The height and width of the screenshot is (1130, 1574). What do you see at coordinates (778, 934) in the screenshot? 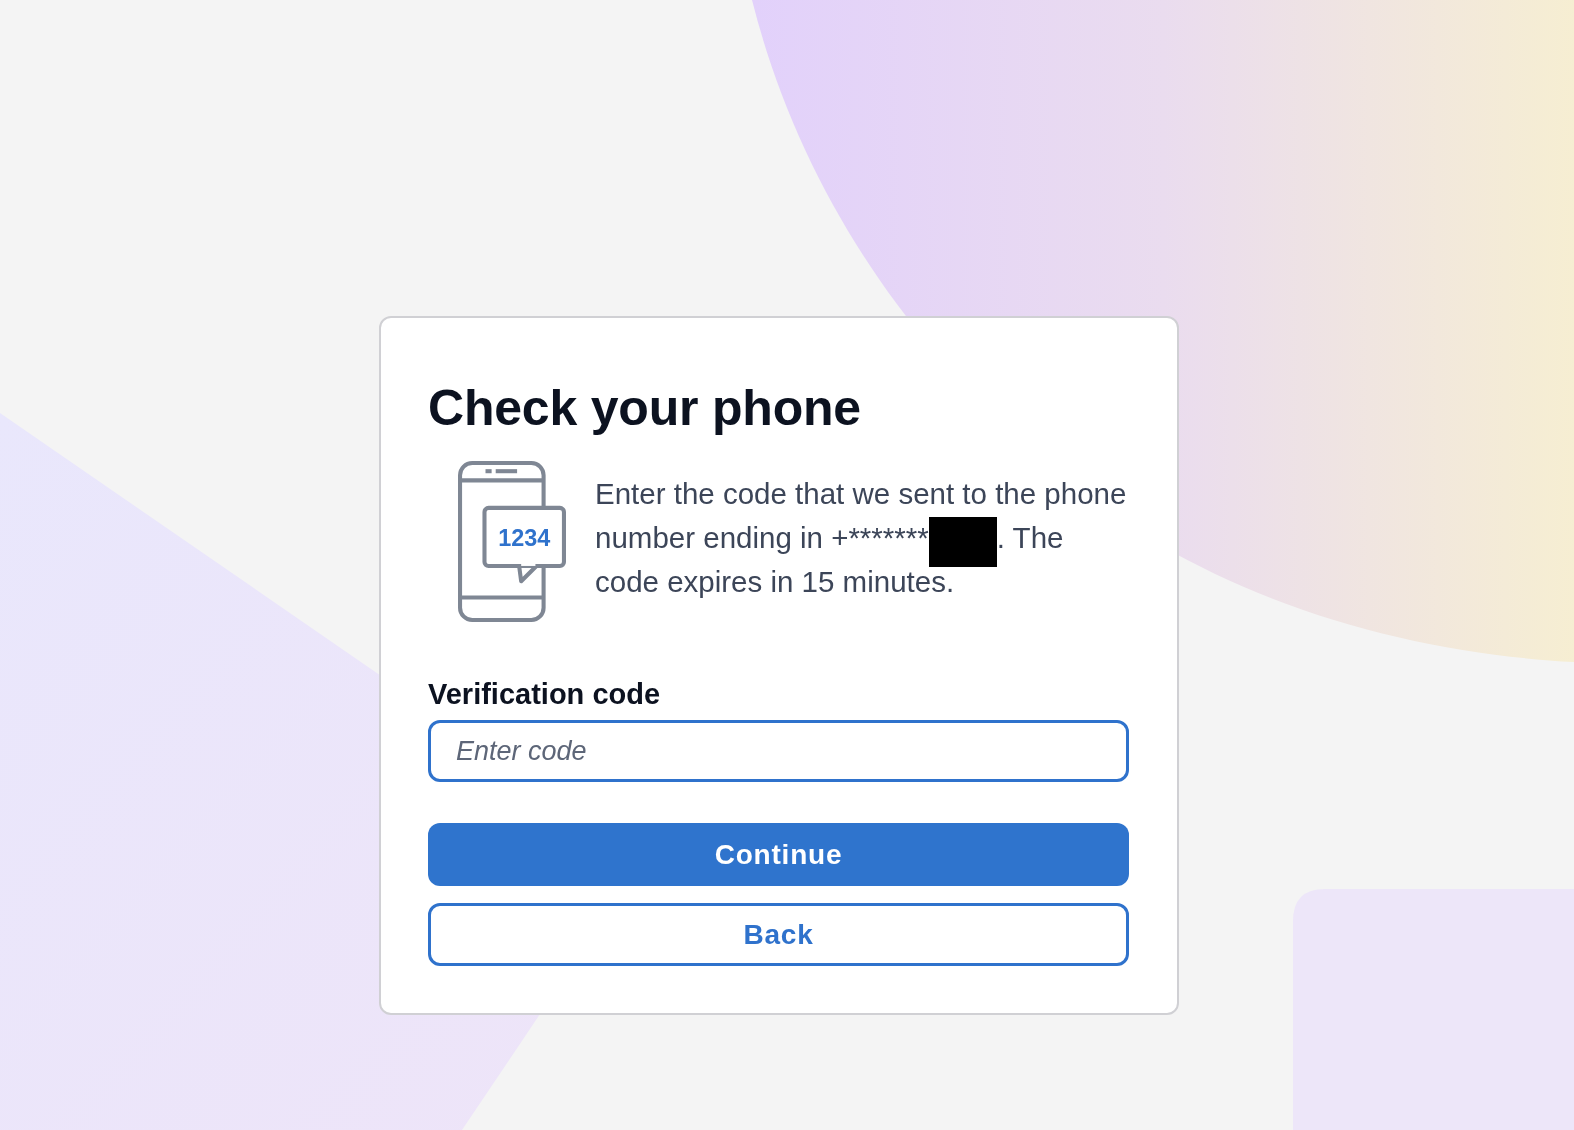
I see `back-button: Back` at bounding box center [778, 934].